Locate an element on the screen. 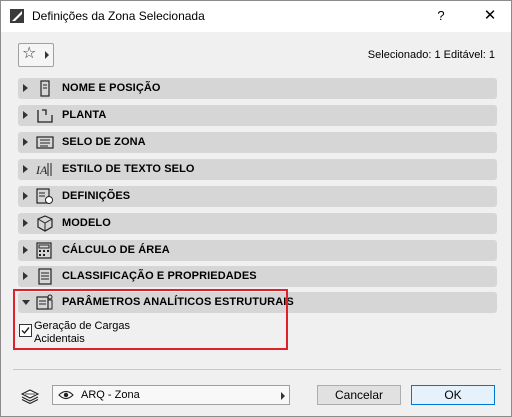 The width and height of the screenshot is (512, 417). classification-icon is located at coordinates (45, 276).